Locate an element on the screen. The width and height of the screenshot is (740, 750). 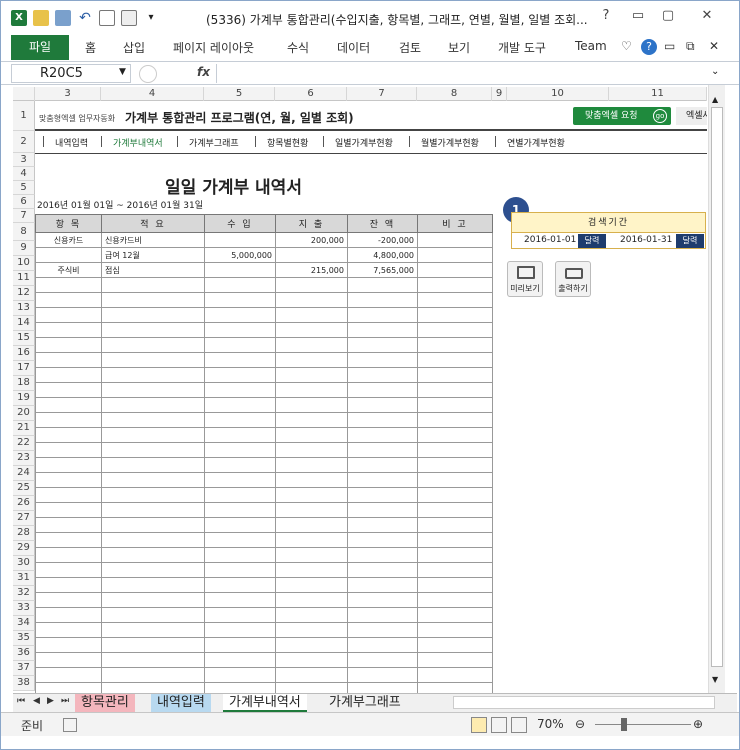
row-header: 34 is located at coordinates (24, 623).